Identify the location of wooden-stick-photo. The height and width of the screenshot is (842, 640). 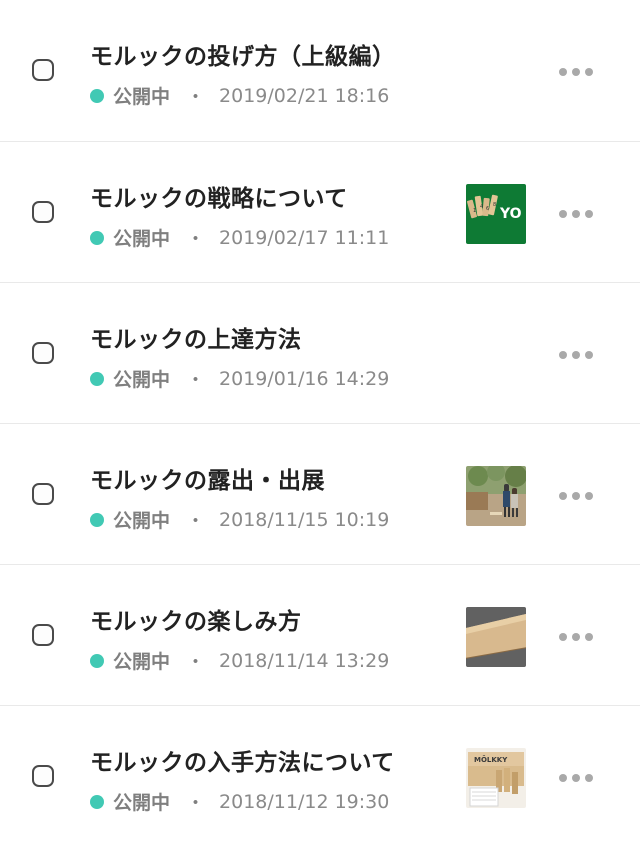
(496, 637).